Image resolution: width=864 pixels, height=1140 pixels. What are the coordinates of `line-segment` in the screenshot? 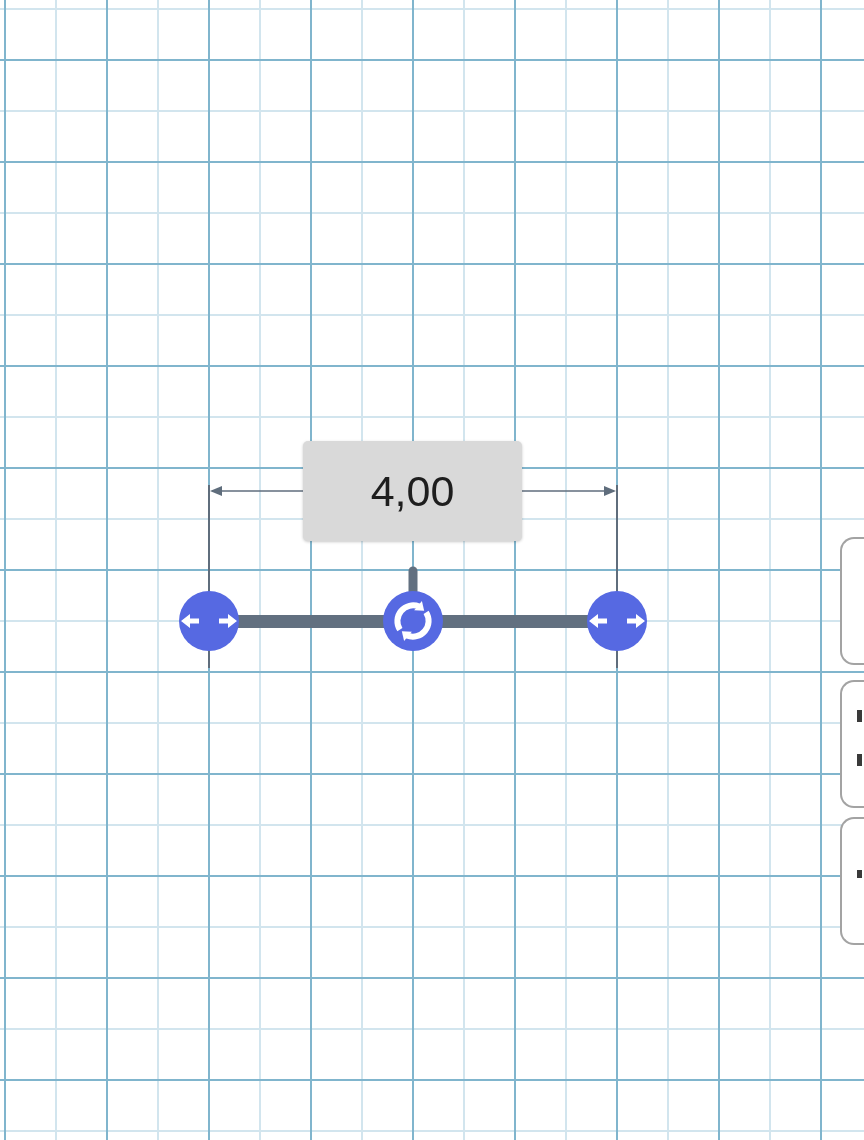 It's located at (413, 608).